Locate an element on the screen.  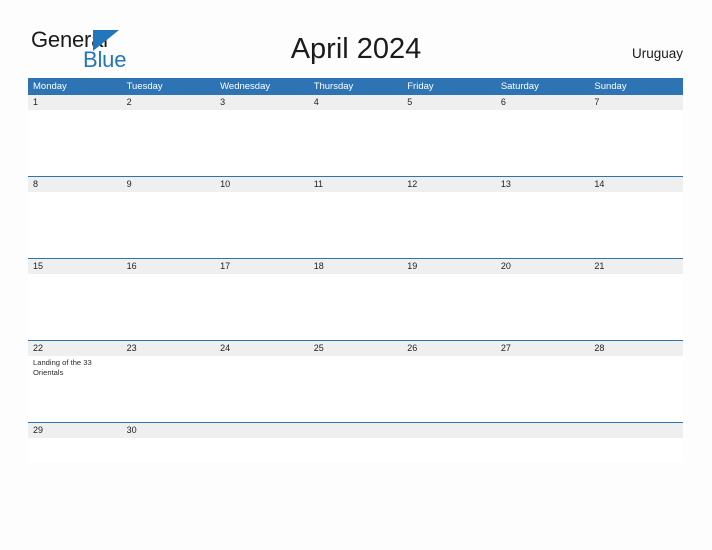
day-number: 15 is located at coordinates (75, 266).